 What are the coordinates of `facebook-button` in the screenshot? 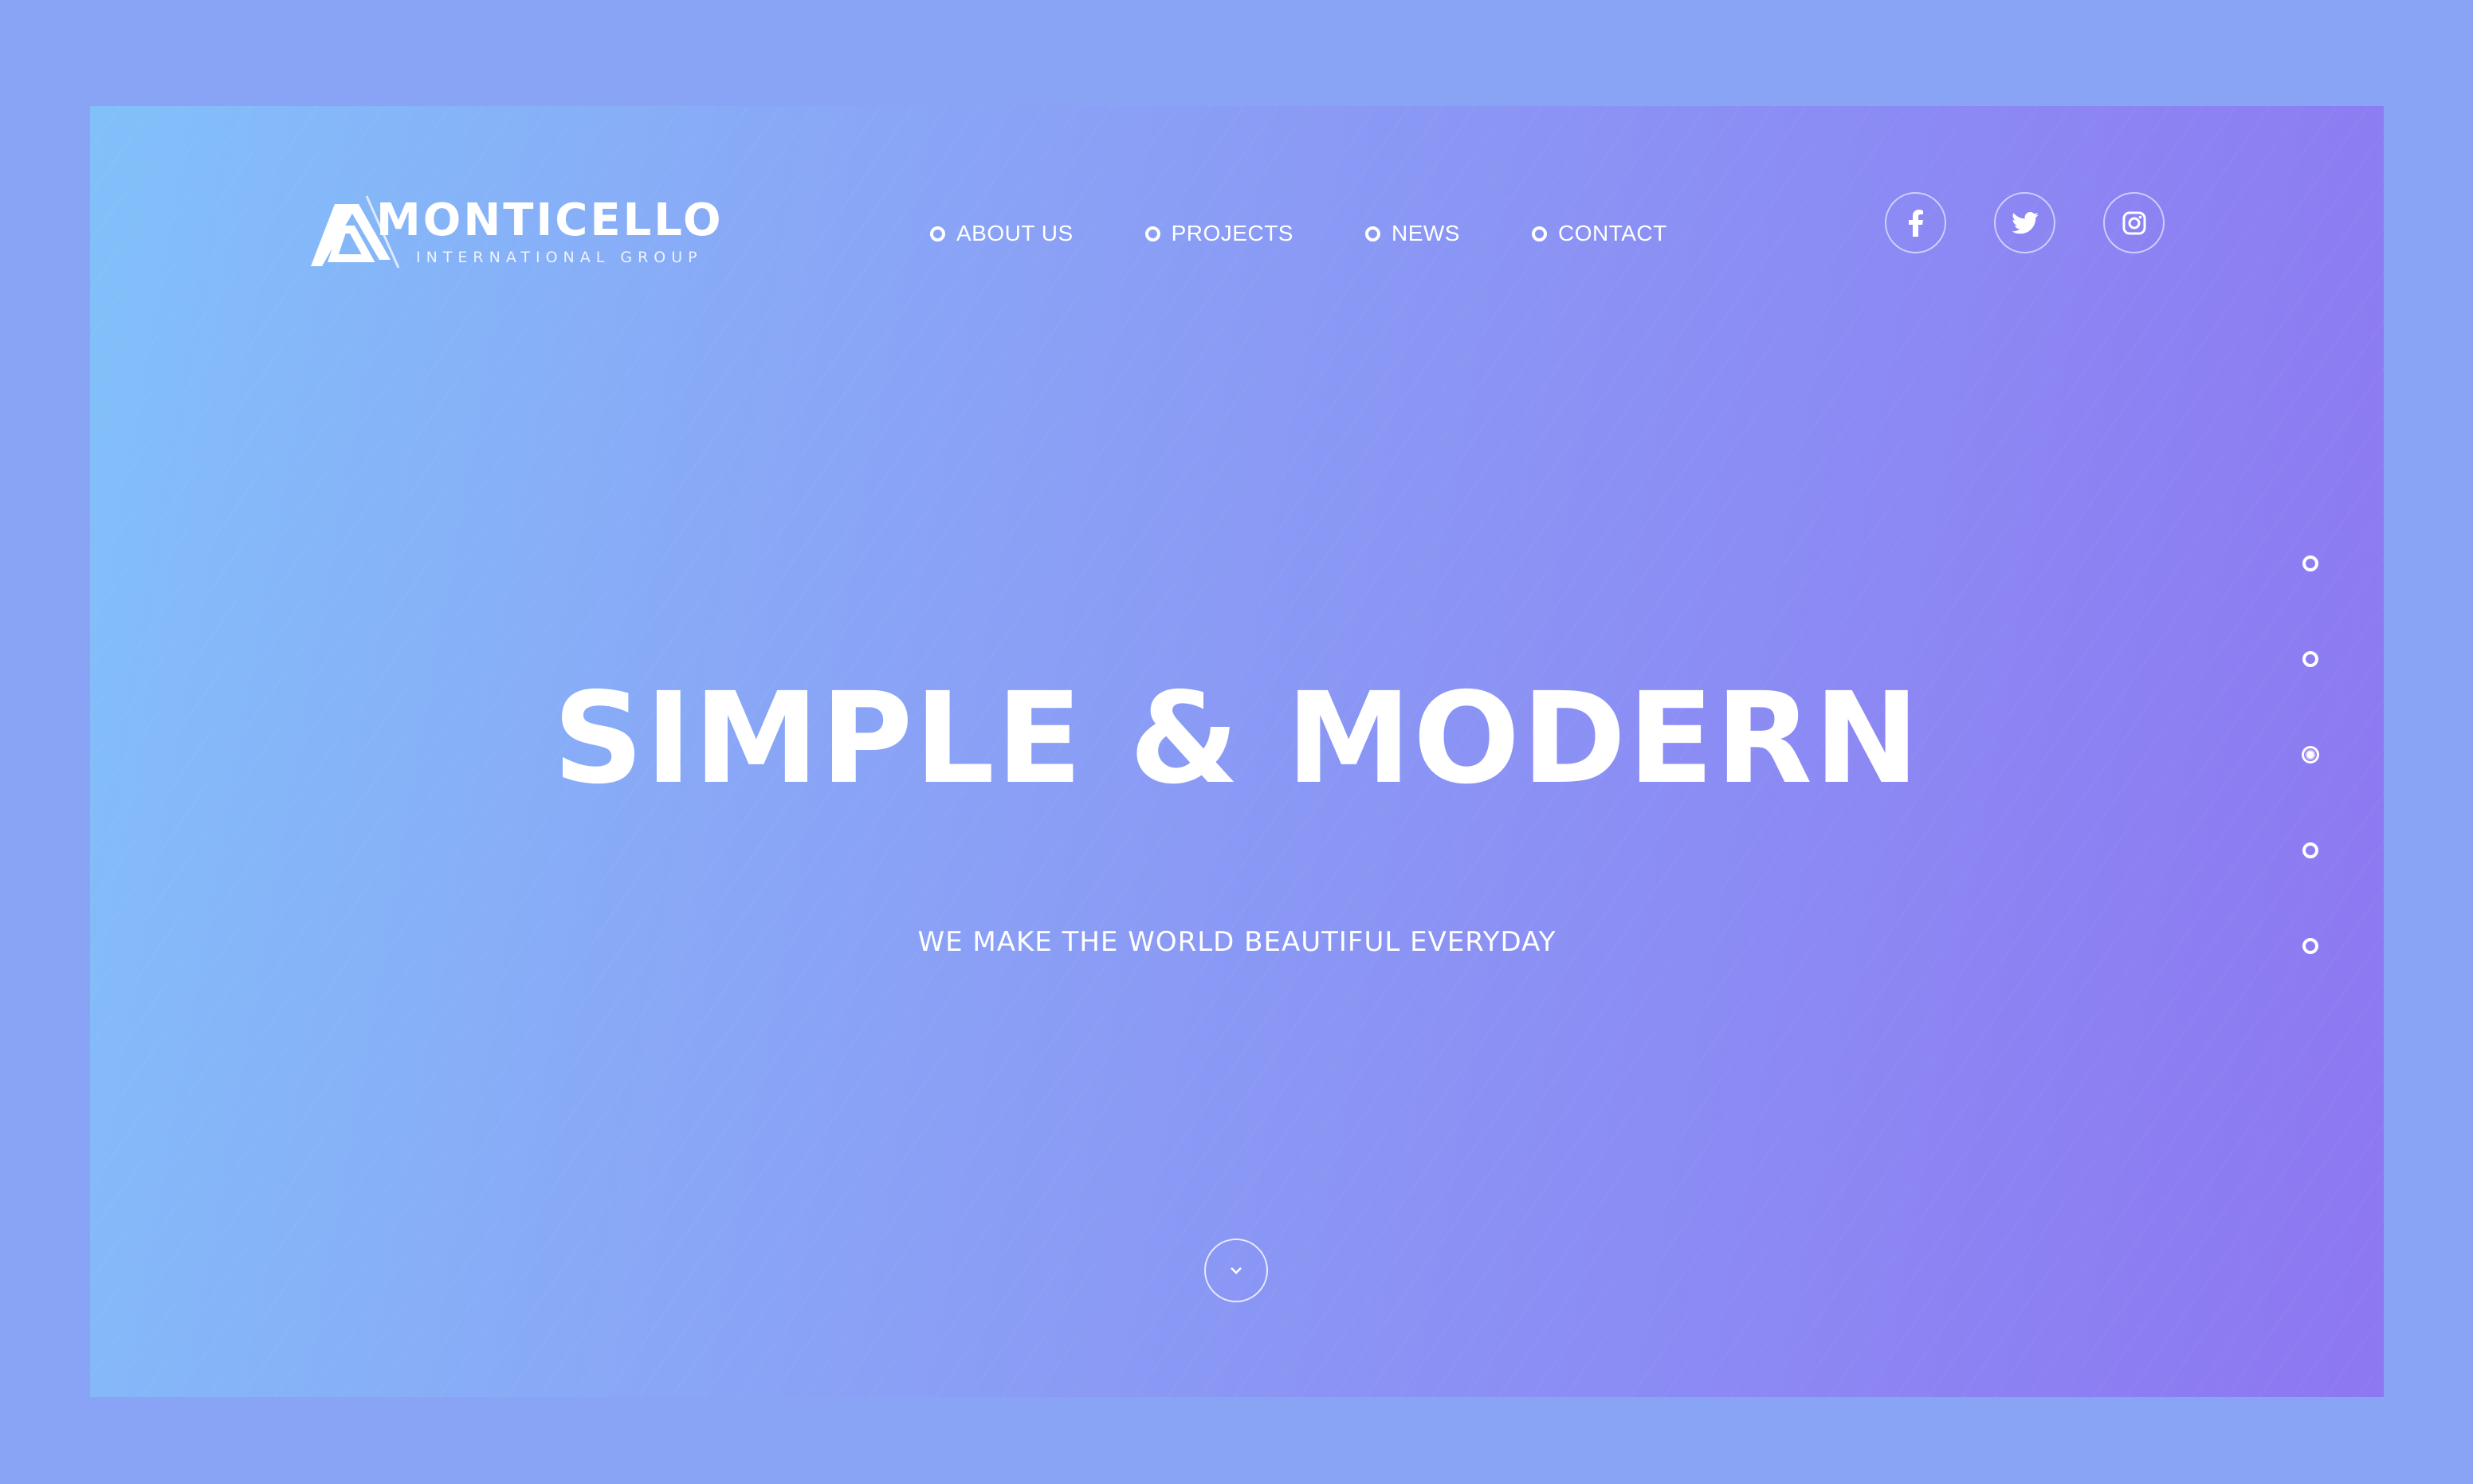 It's located at (1916, 222).